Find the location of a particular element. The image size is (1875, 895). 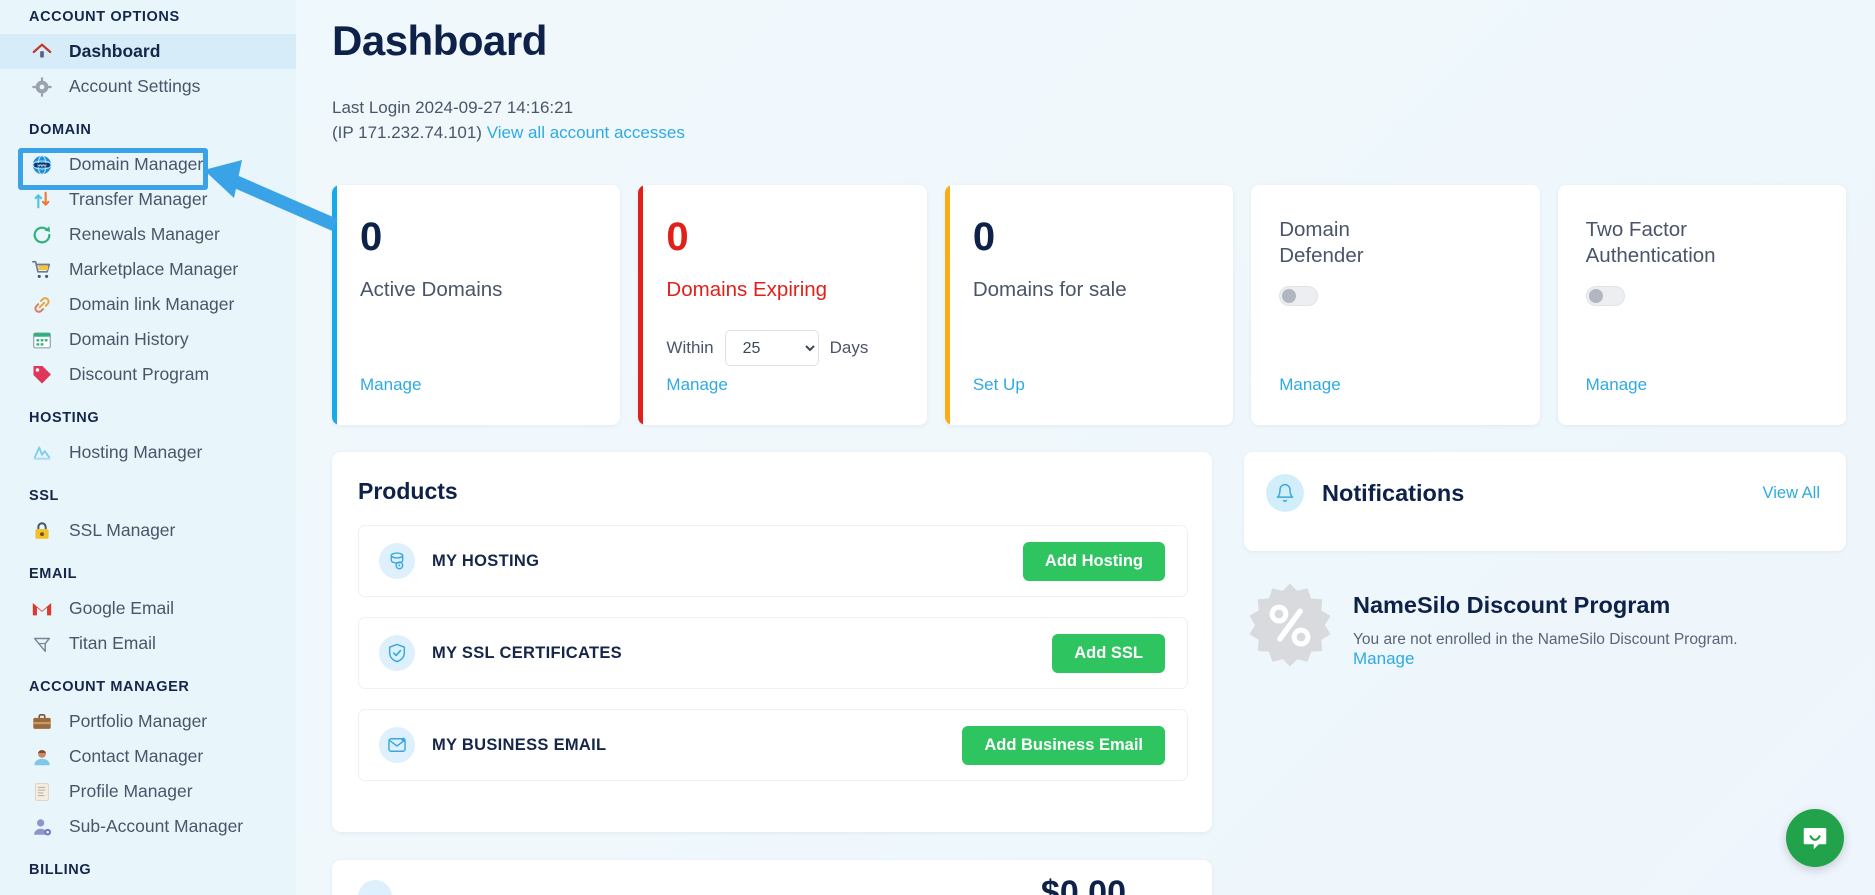

sidebar-item-sub-account-manager: Sub-Account Manager is located at coordinates (148, 826).